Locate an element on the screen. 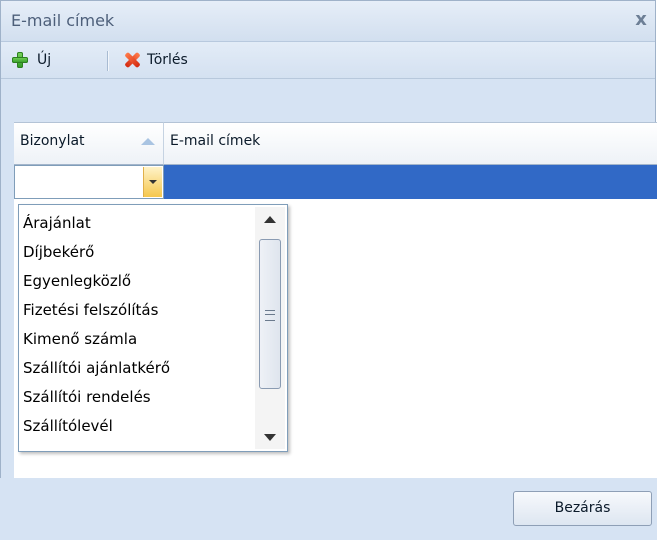  list-item: Egyenlegközlő is located at coordinates (136, 281).